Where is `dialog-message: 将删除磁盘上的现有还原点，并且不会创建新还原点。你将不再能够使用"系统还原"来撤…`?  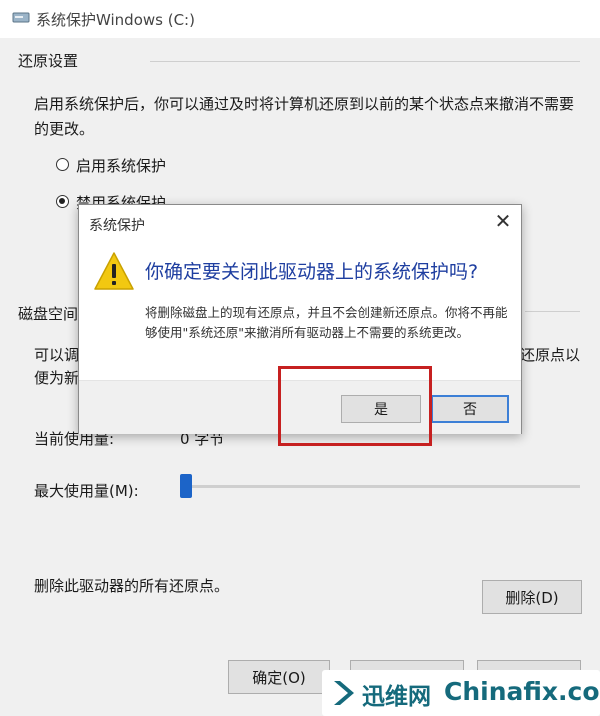 dialog-message: 将删除磁盘上的现有还原点，并且不会创建新还原点。你将不再能够使用"系统还原"来撤… is located at coordinates (326, 322).